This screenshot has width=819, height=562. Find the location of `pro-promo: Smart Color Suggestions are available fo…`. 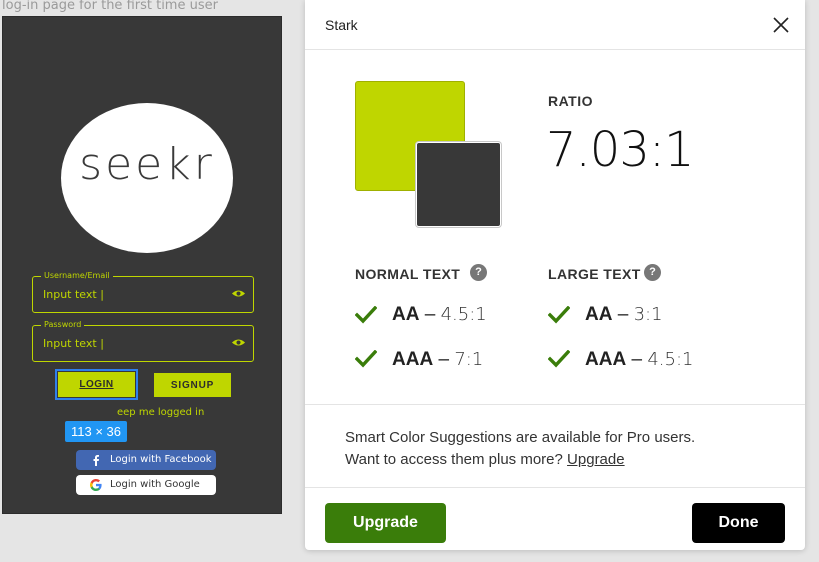

pro-promo: Smart Color Suggestions are available fo… is located at coordinates (520, 449).